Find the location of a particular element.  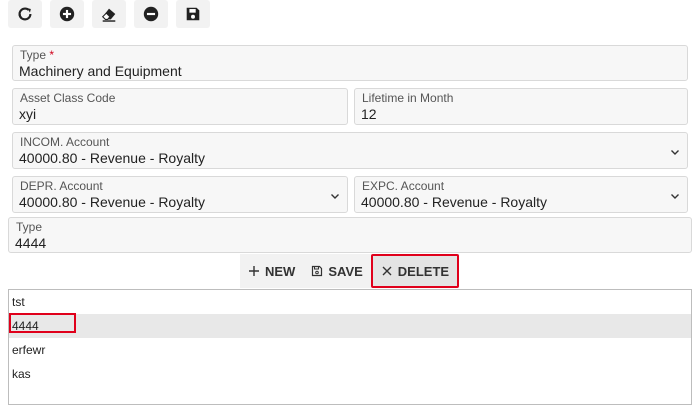

income-account-label: INCOM. Account is located at coordinates (65, 142).